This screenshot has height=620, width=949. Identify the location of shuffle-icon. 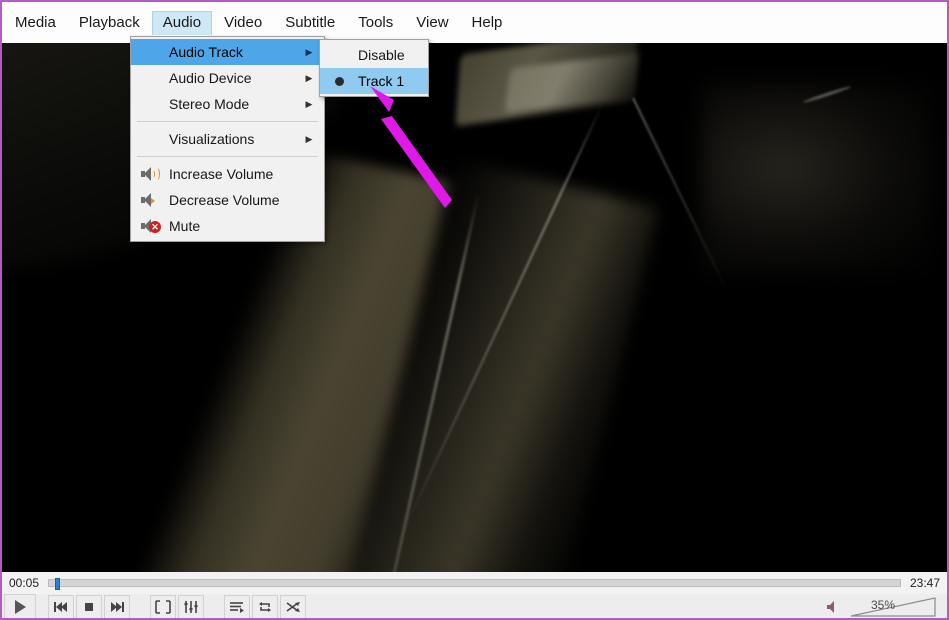
(293, 607).